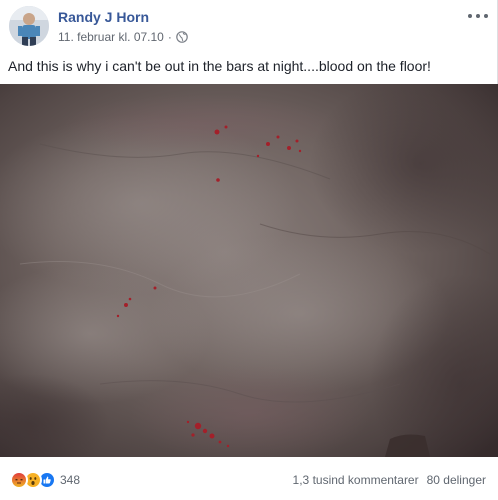  Describe the element at coordinates (70, 480) in the screenshot. I see `reaction-count: 348` at that location.